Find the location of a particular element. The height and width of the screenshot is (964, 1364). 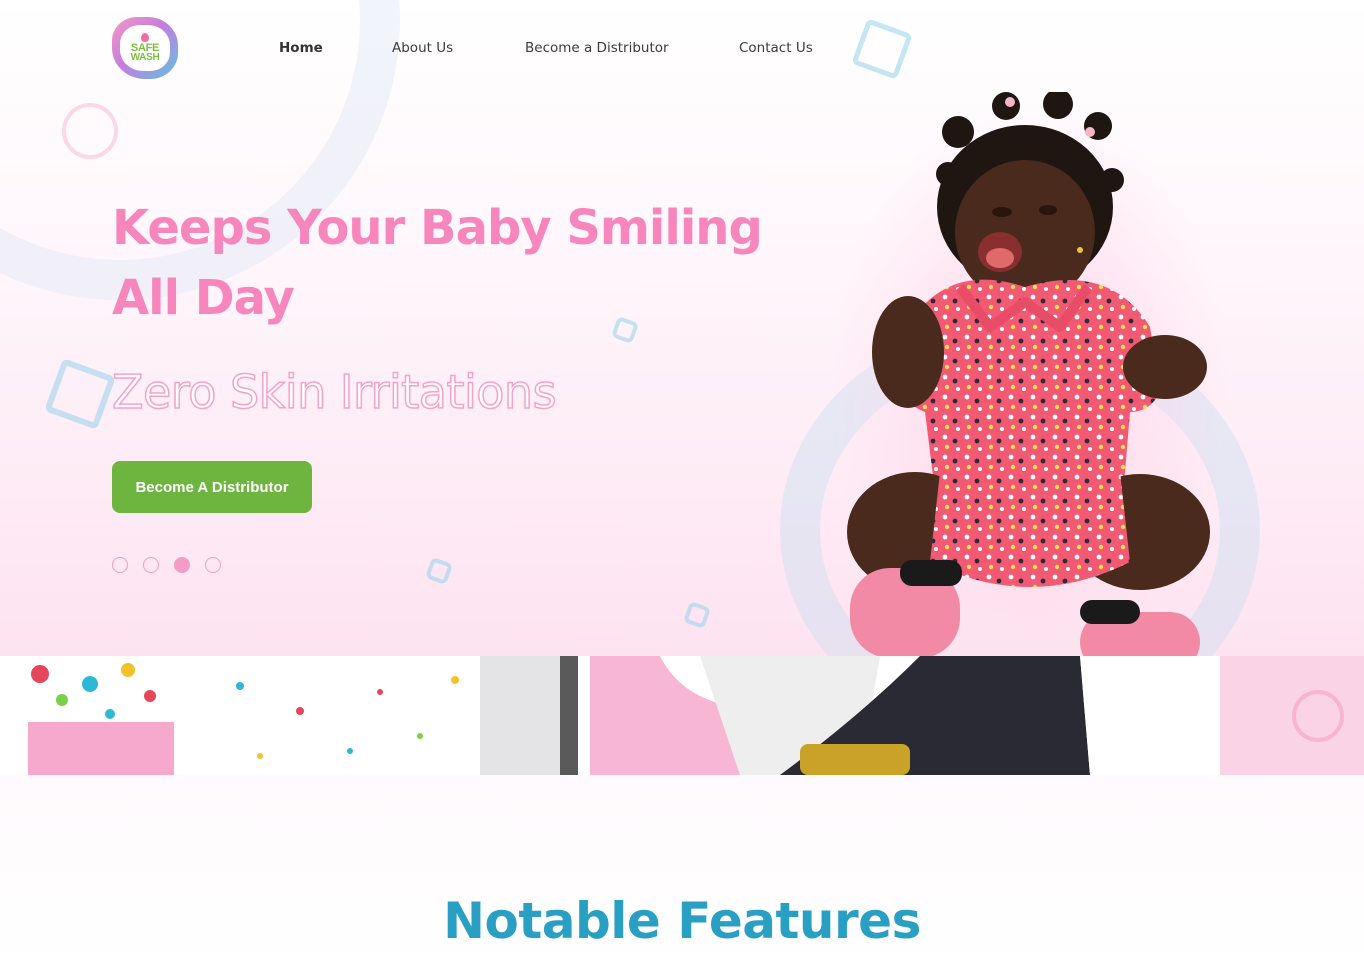

logo-badge: SAFE WASH is located at coordinates (145, 48).